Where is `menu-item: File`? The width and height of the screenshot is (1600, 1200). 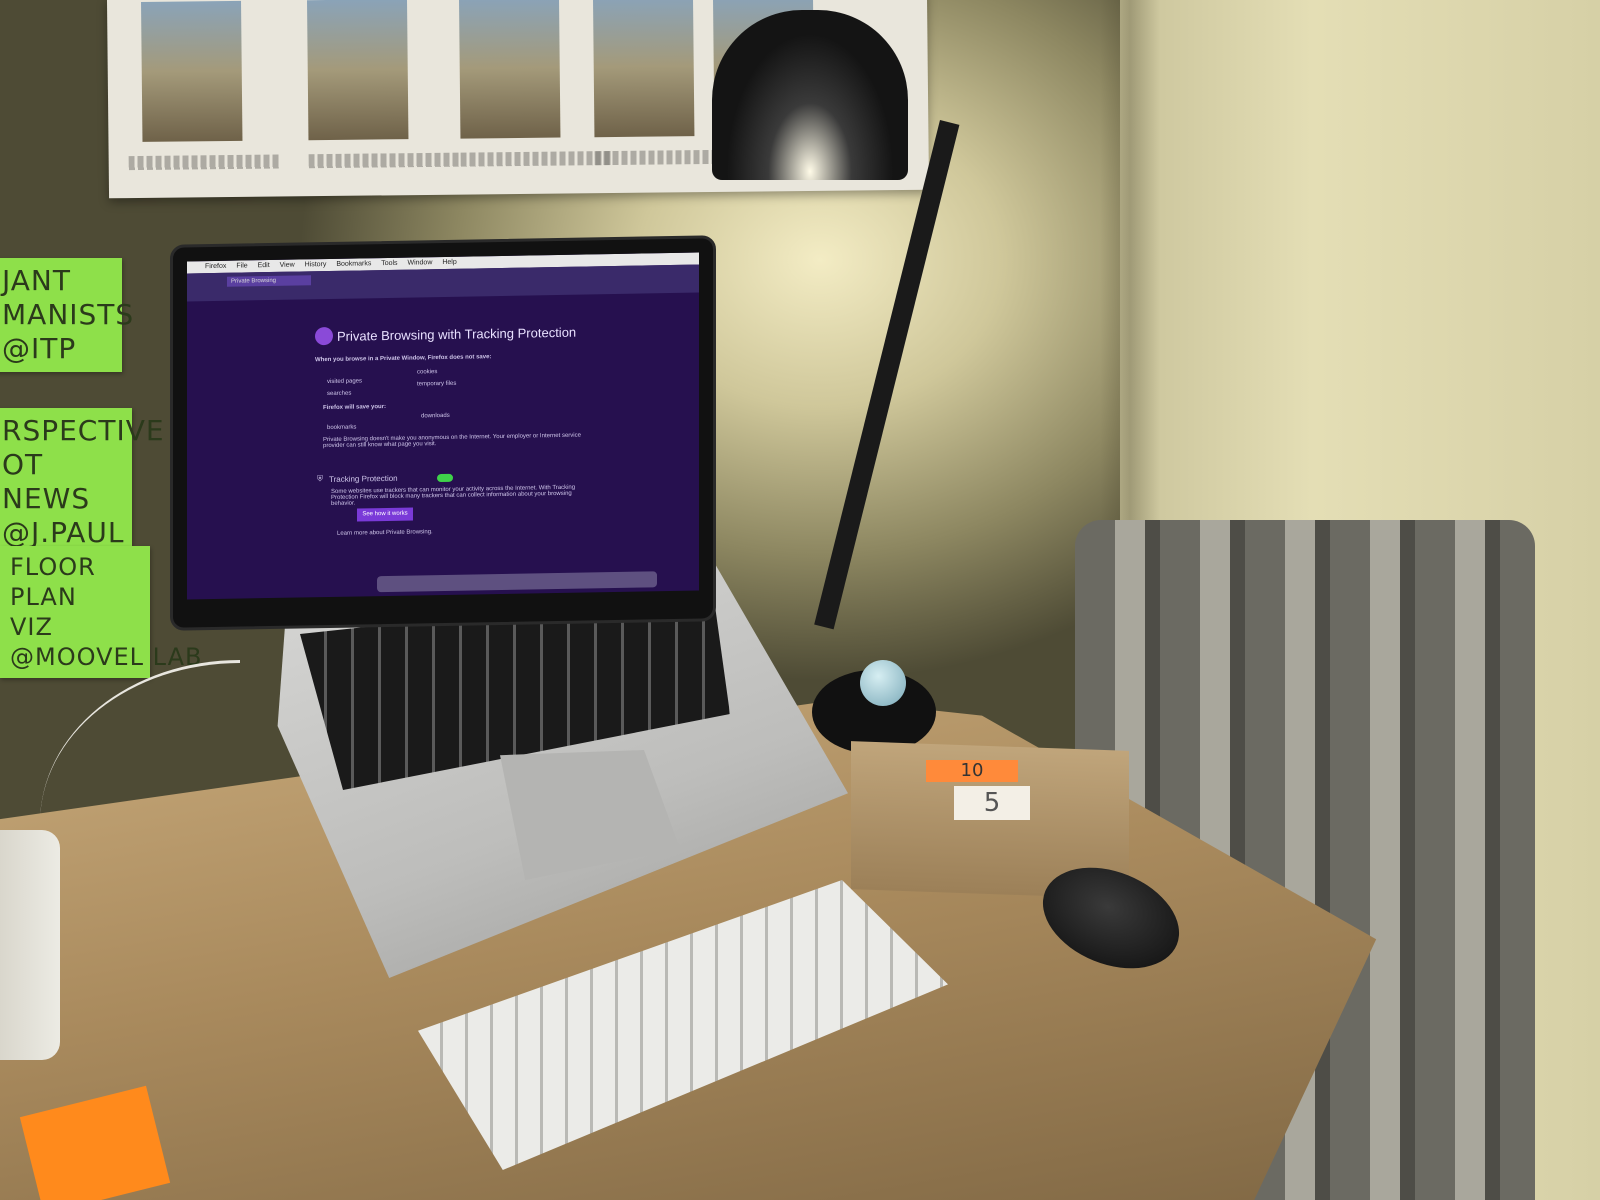
menu-item: File is located at coordinates (241, 265).